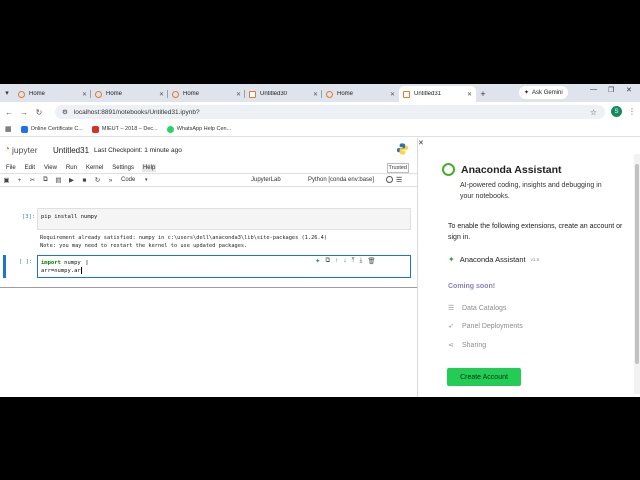 The image size is (640, 480). Describe the element at coordinates (6, 180) in the screenshot. I see `save-icon: ▣` at that location.